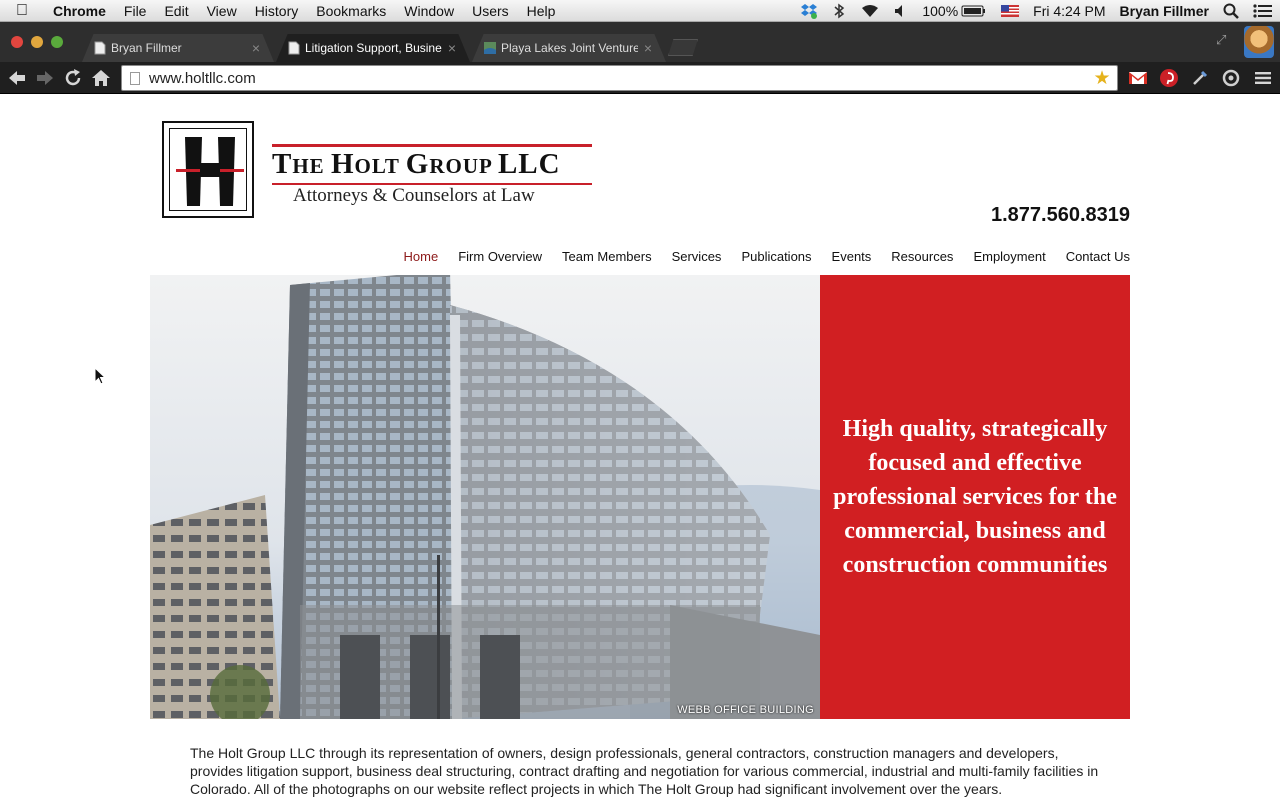  What do you see at coordinates (311, 166) in the screenshot?
I see `logo-name-part: HE` at bounding box center [311, 166].